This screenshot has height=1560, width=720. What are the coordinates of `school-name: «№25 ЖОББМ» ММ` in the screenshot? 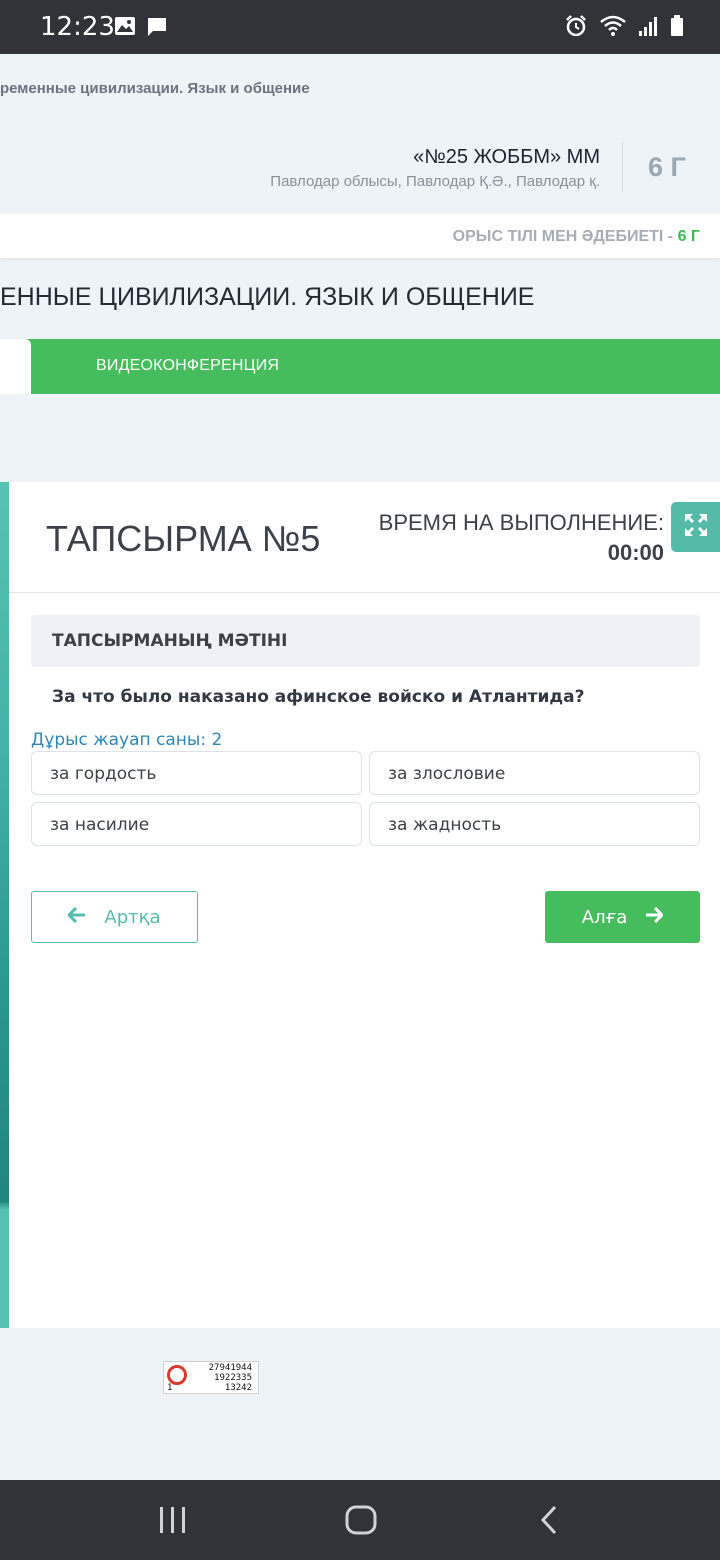 It's located at (506, 157).